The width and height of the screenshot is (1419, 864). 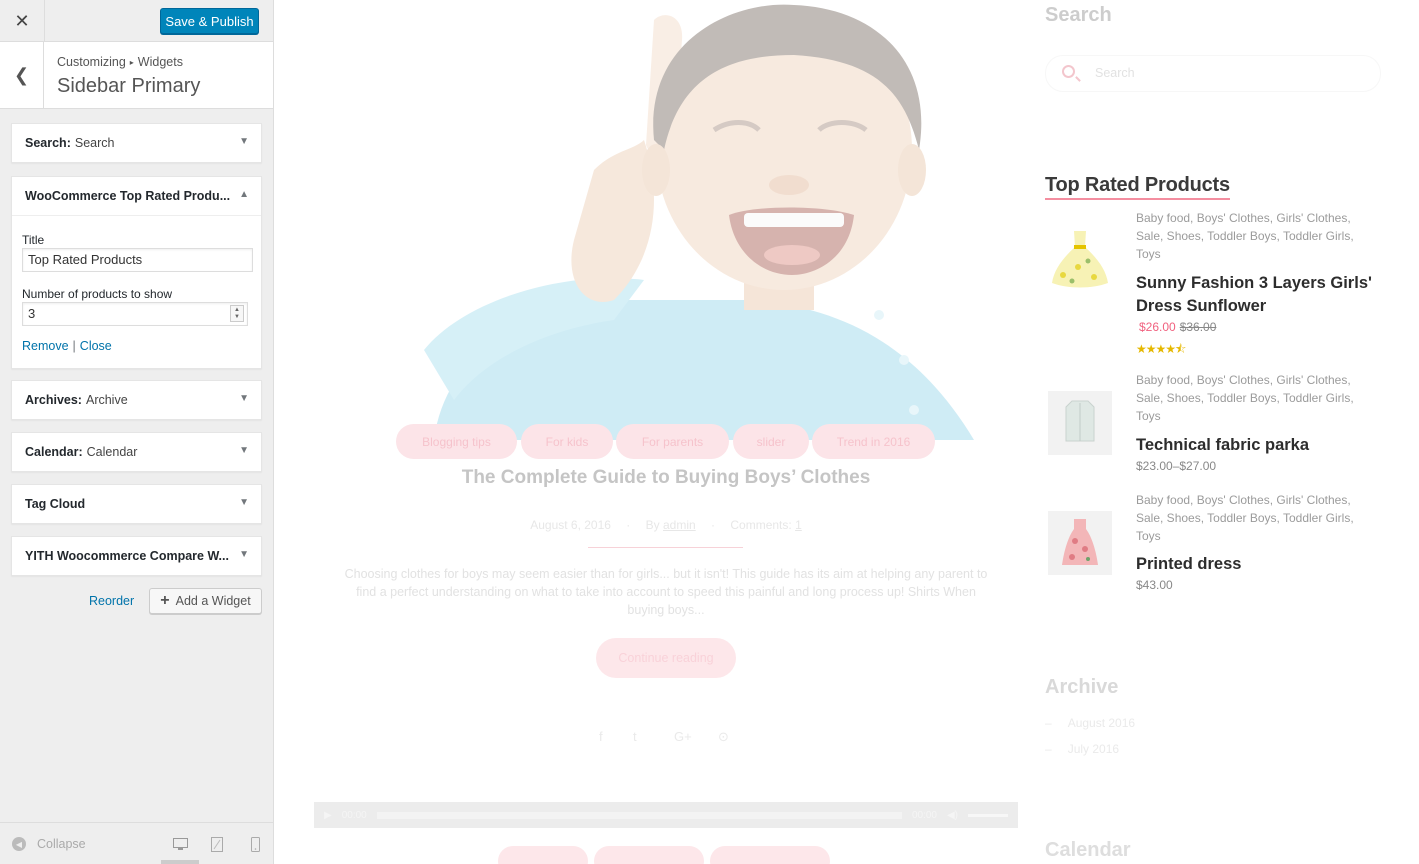 I want to click on remove-link: Remove, so click(x=45, y=346).